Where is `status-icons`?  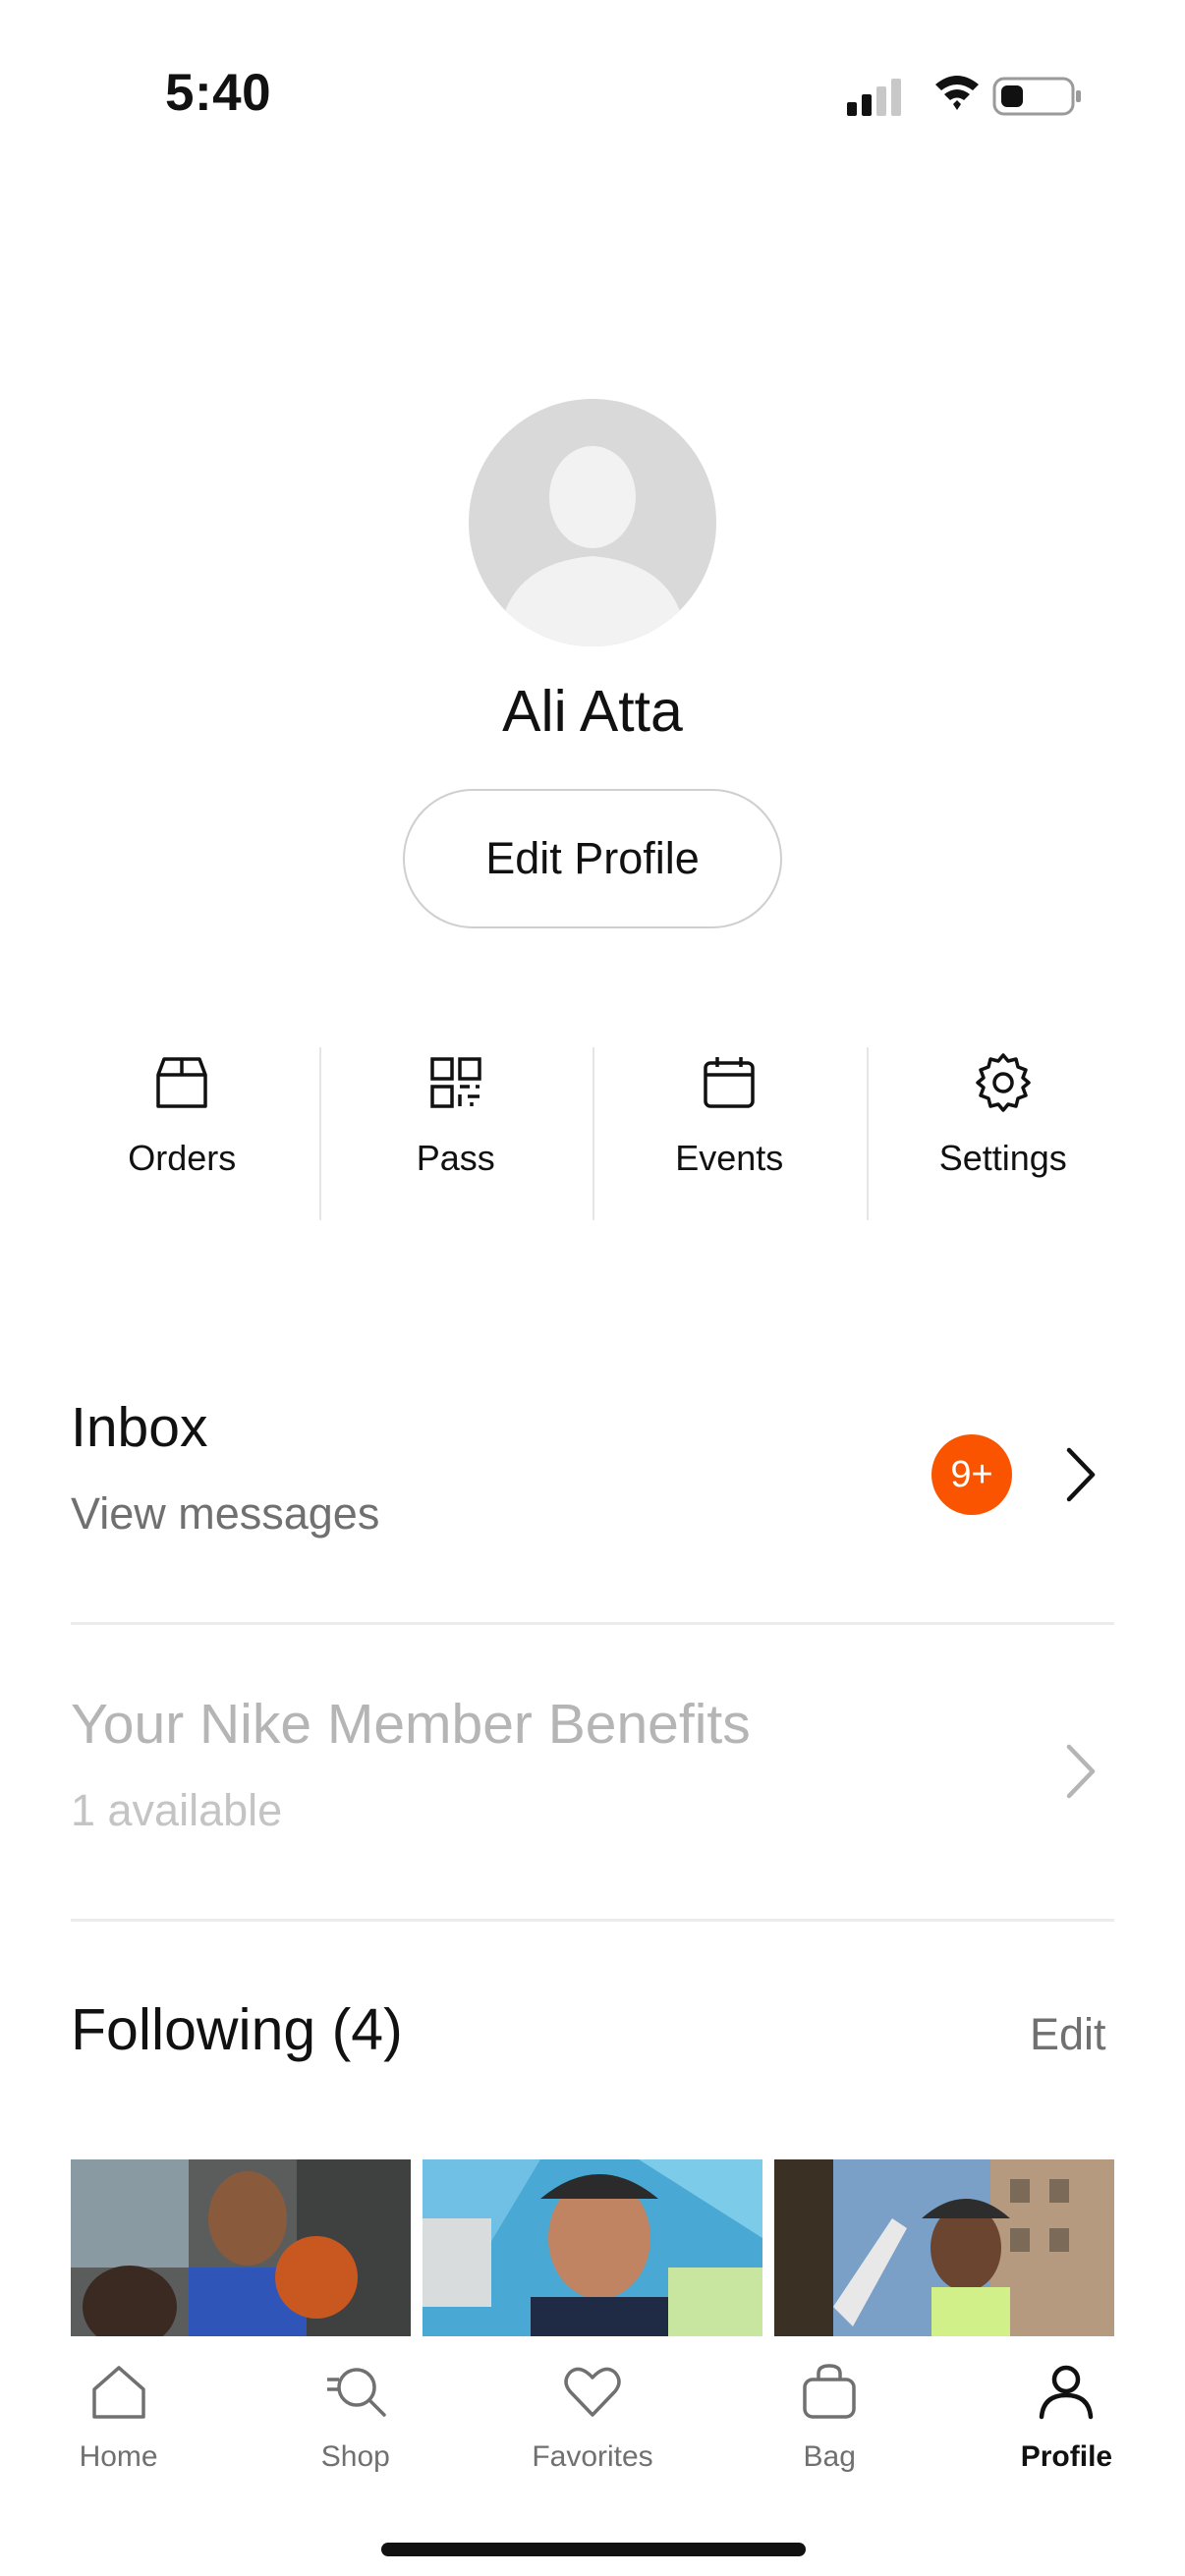 status-icons is located at coordinates (965, 96).